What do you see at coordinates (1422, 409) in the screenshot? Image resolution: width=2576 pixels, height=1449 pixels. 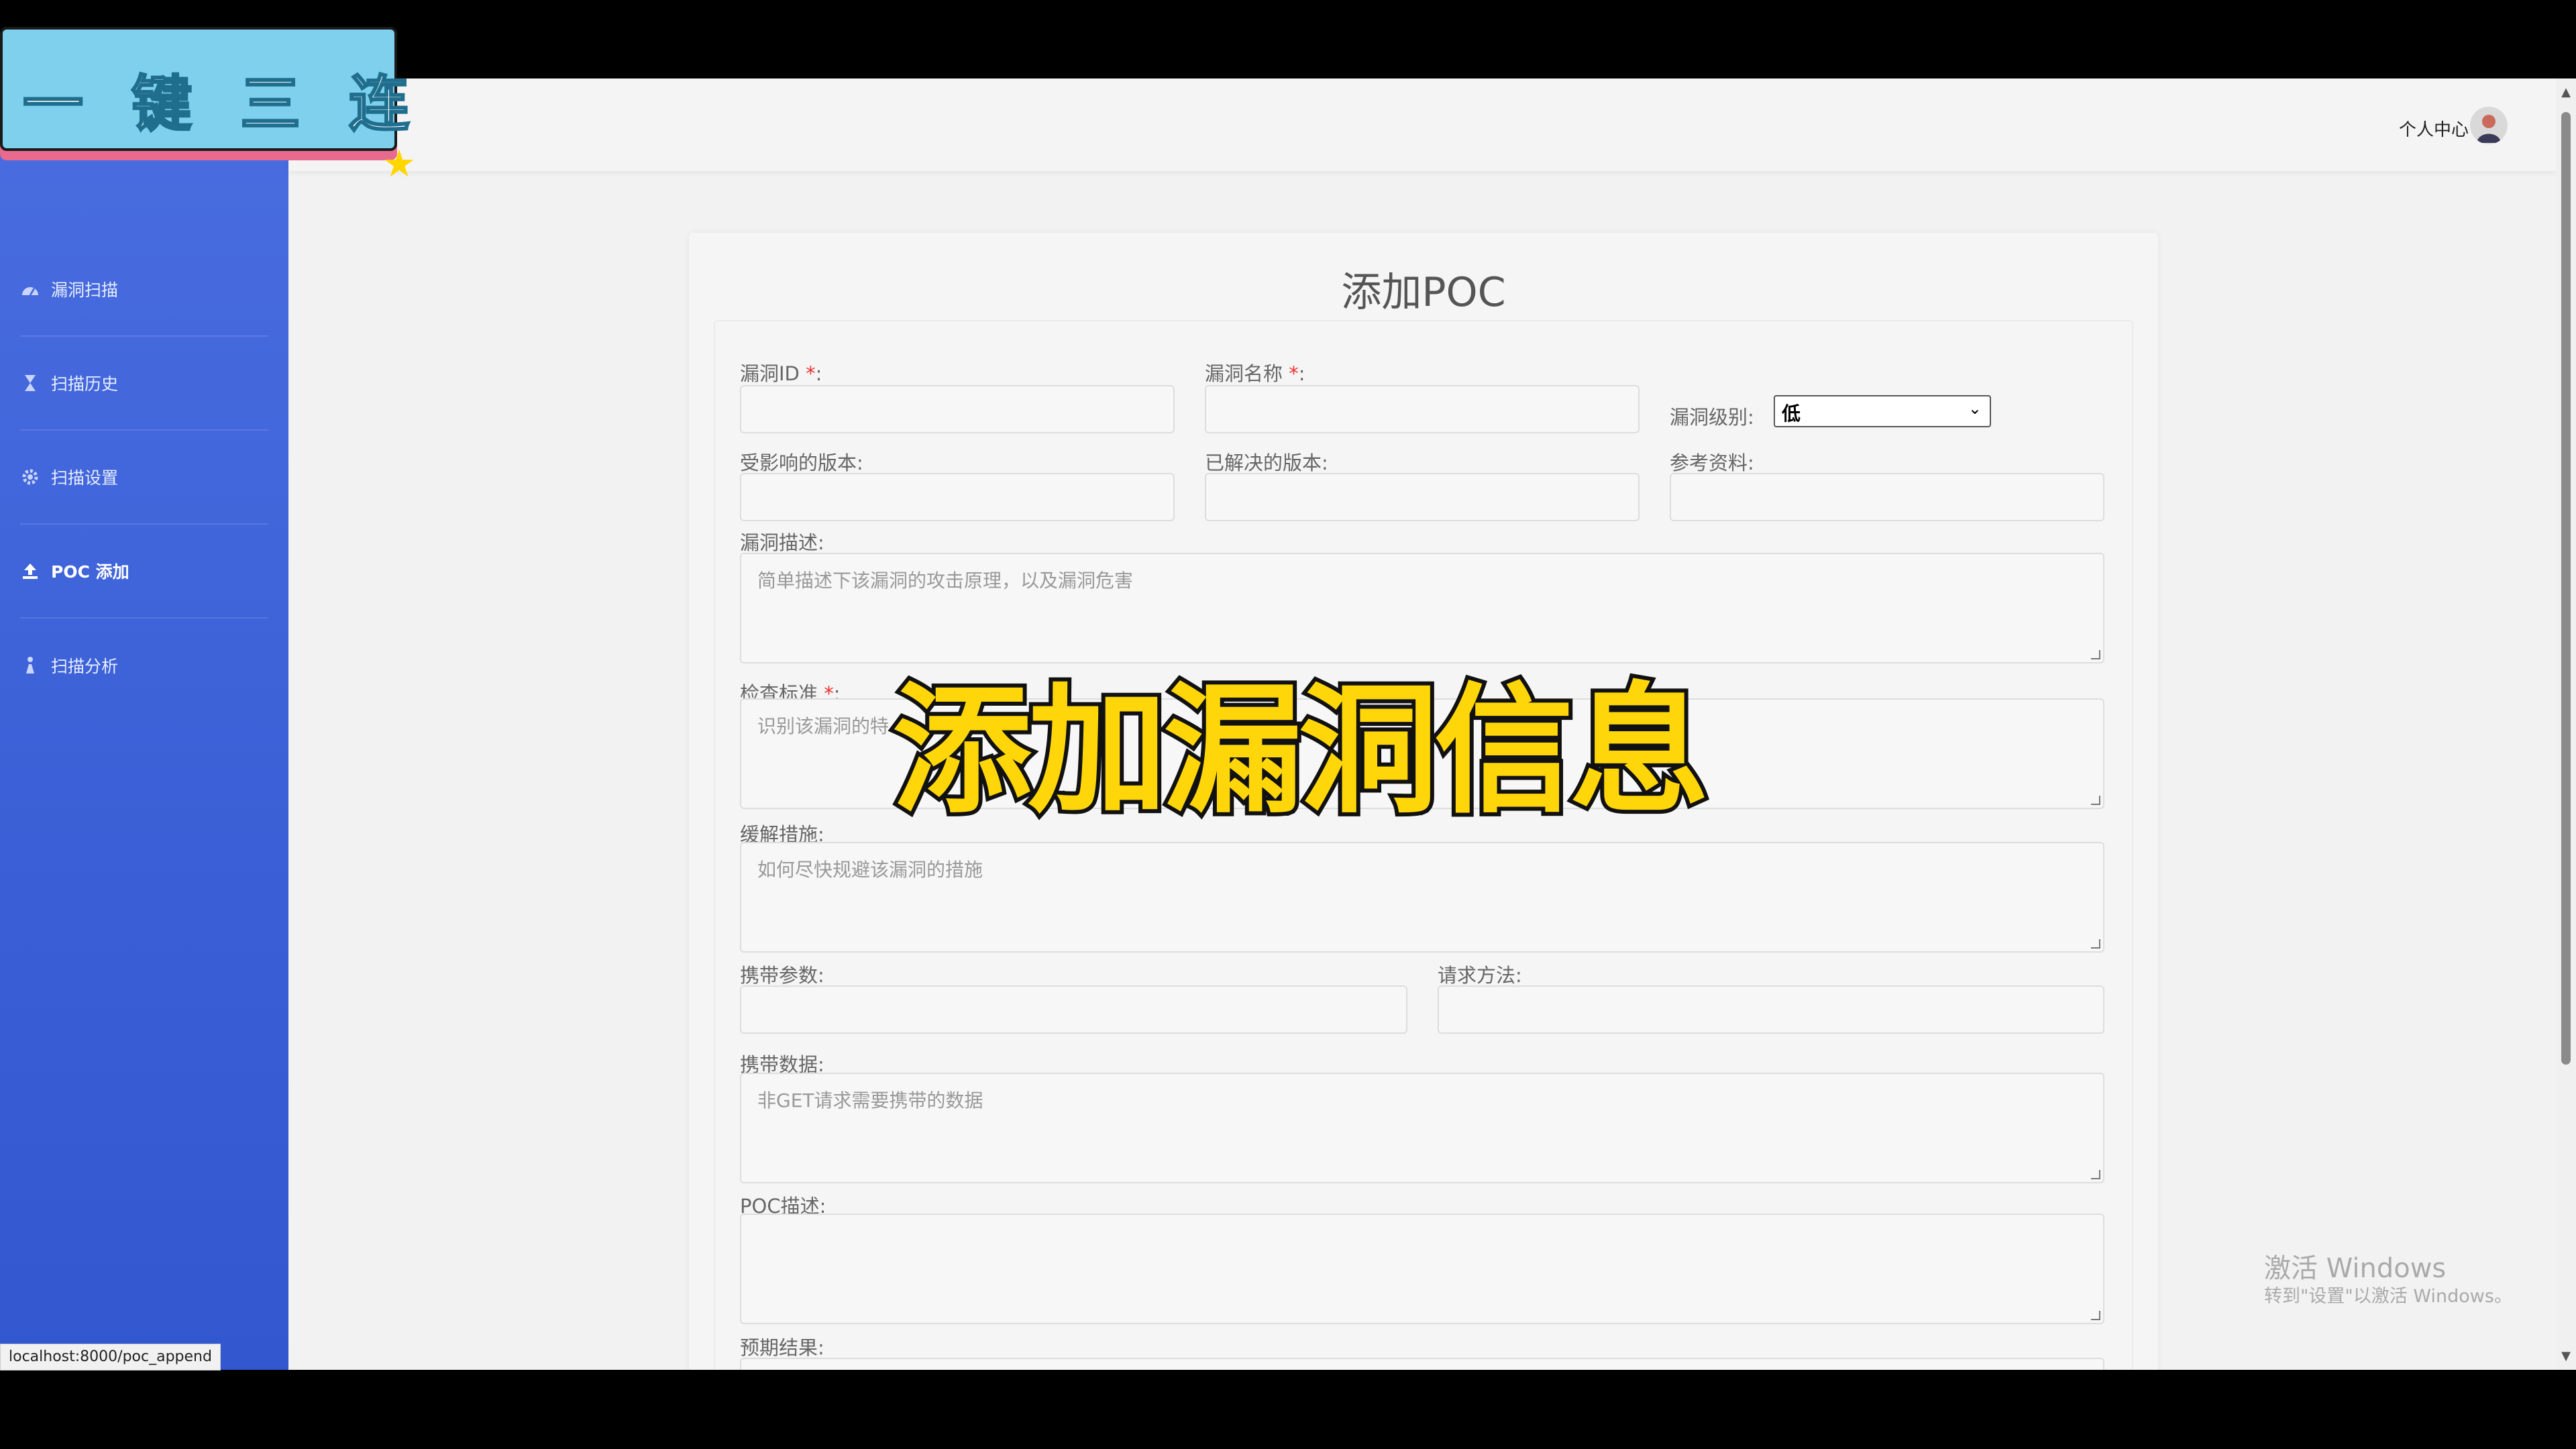 I see `vuln-name-input` at bounding box center [1422, 409].